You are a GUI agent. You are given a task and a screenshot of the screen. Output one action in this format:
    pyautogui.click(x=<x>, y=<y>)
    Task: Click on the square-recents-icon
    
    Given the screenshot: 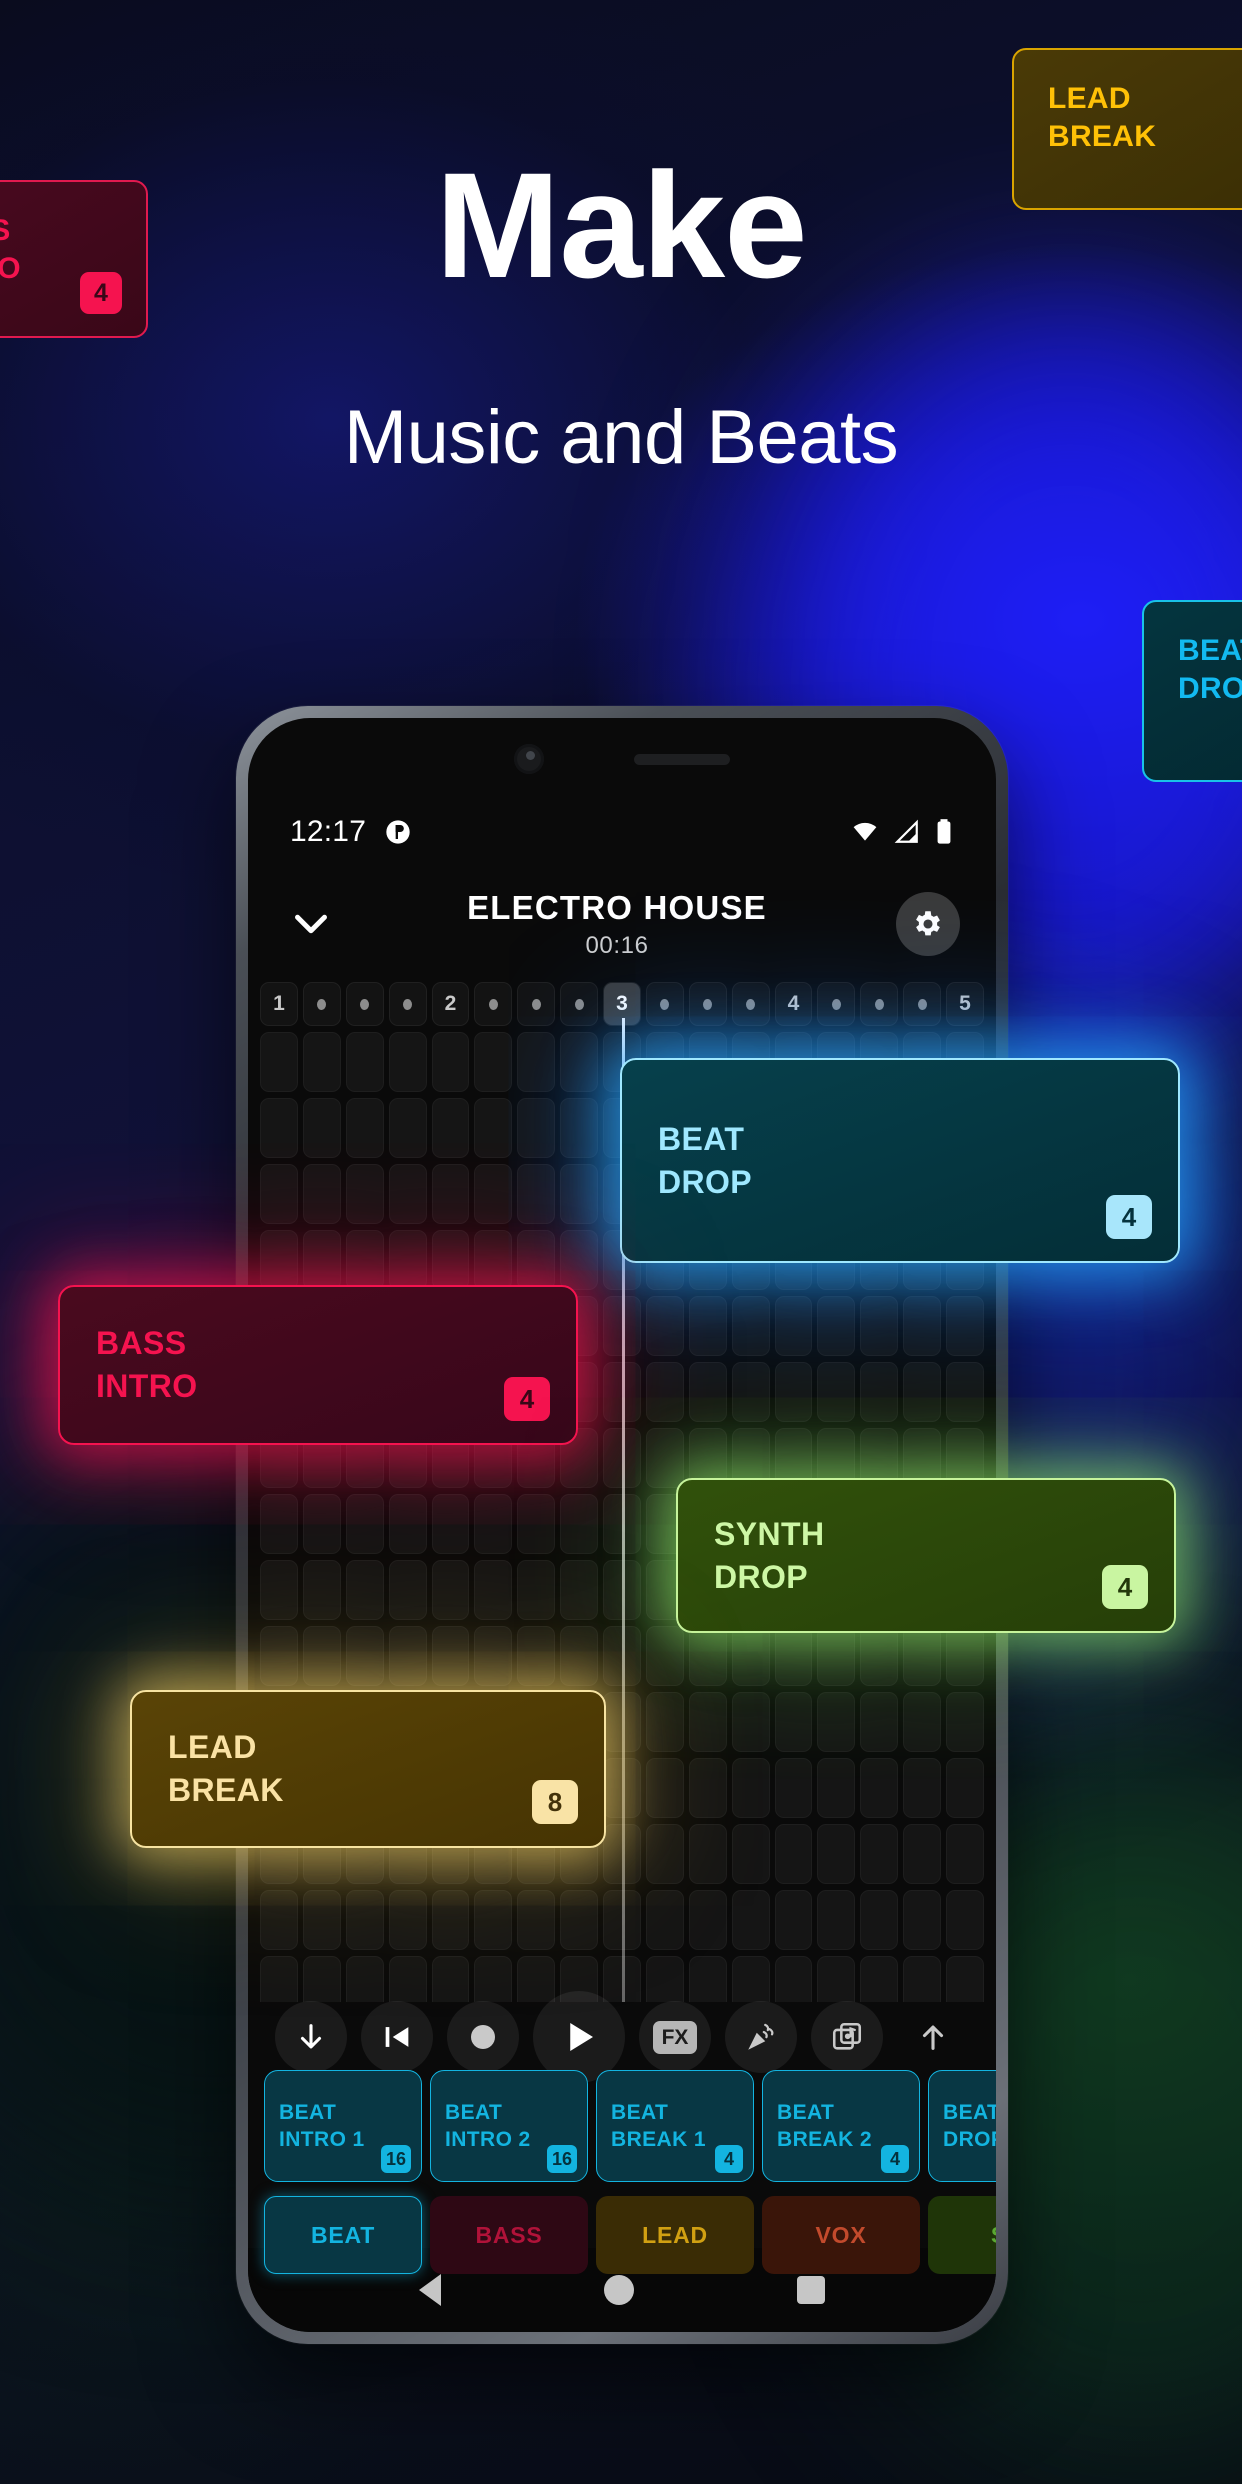 What is the action you would take?
    pyautogui.click(x=810, y=2290)
    